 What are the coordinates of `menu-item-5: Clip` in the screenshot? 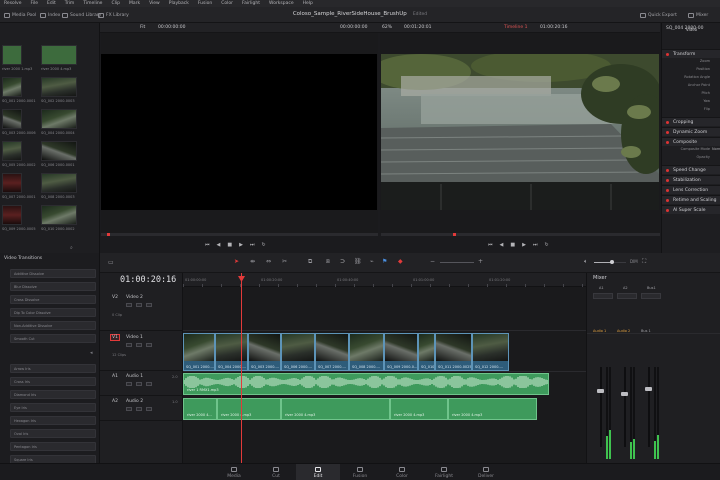 It's located at (115, 3).